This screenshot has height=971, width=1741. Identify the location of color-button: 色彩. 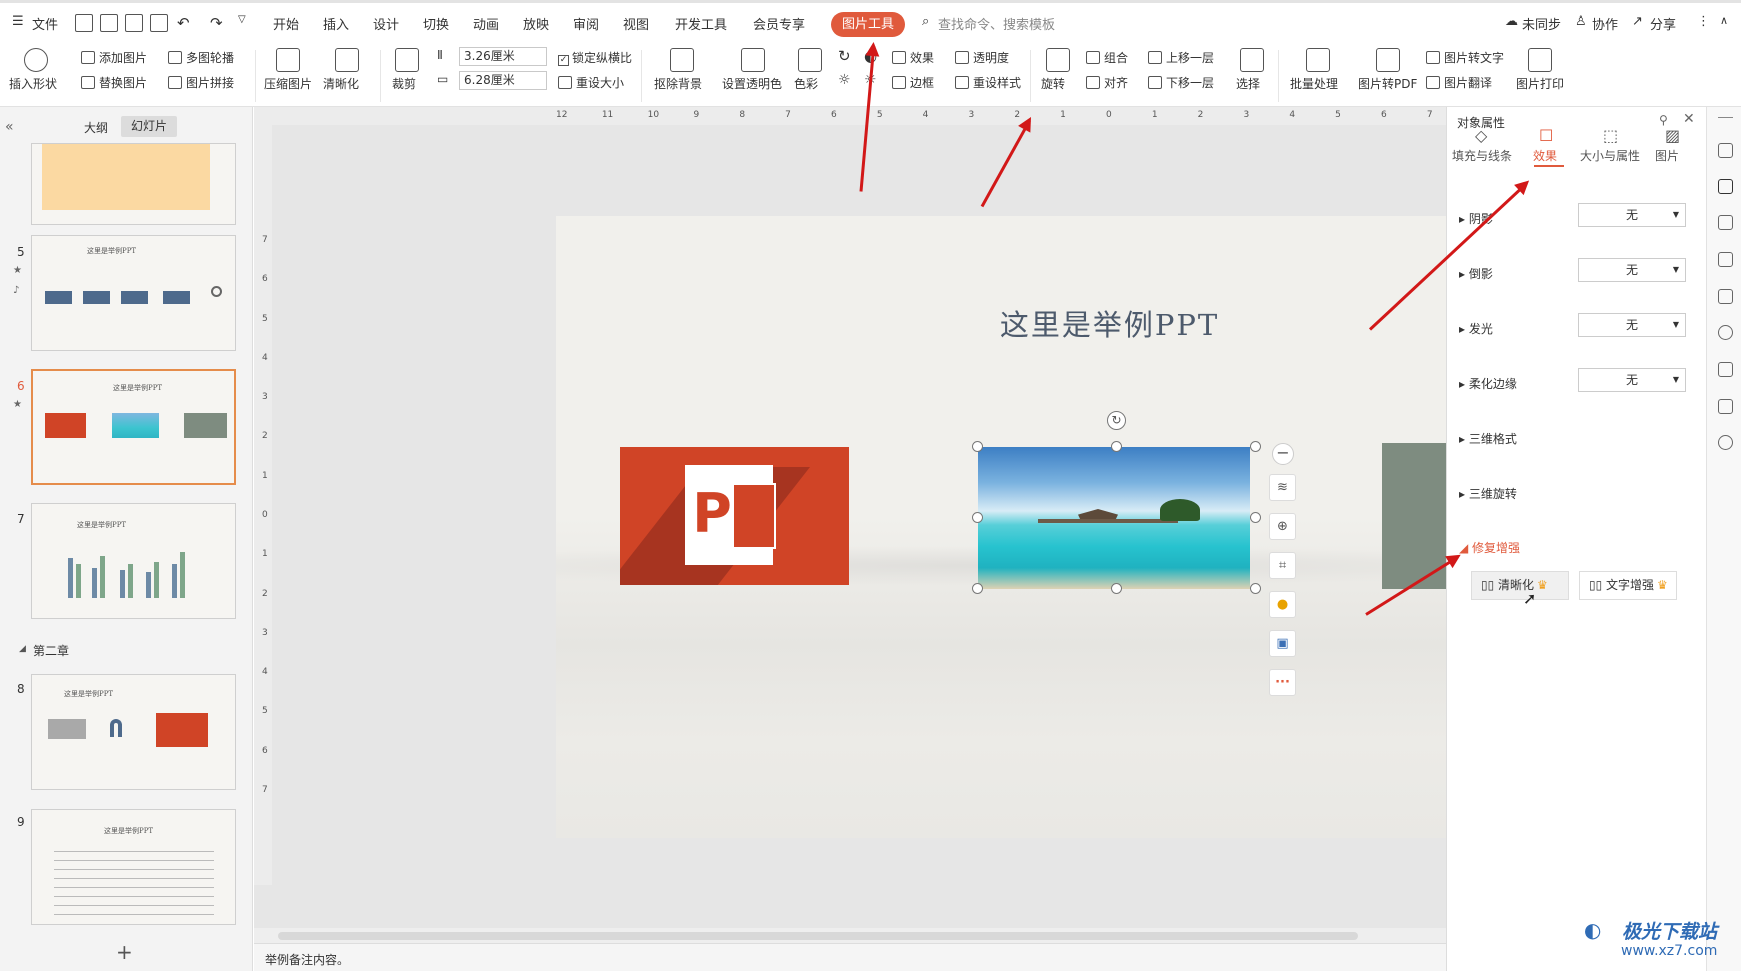
(806, 83).